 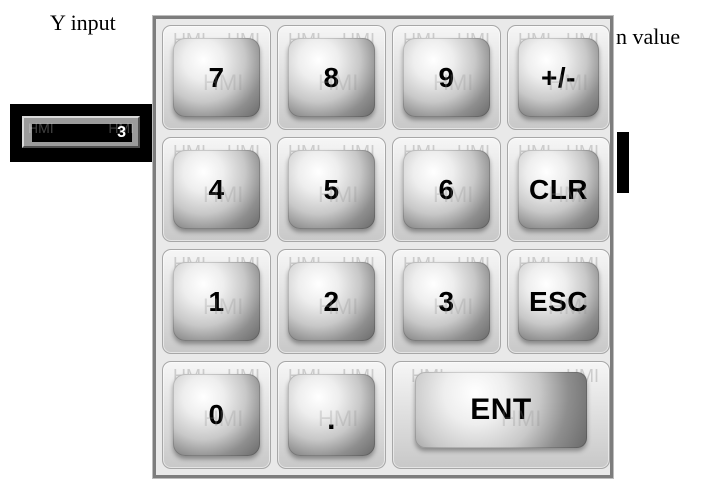 I want to click on key-plus-minus-label: +/-, so click(x=558, y=77).